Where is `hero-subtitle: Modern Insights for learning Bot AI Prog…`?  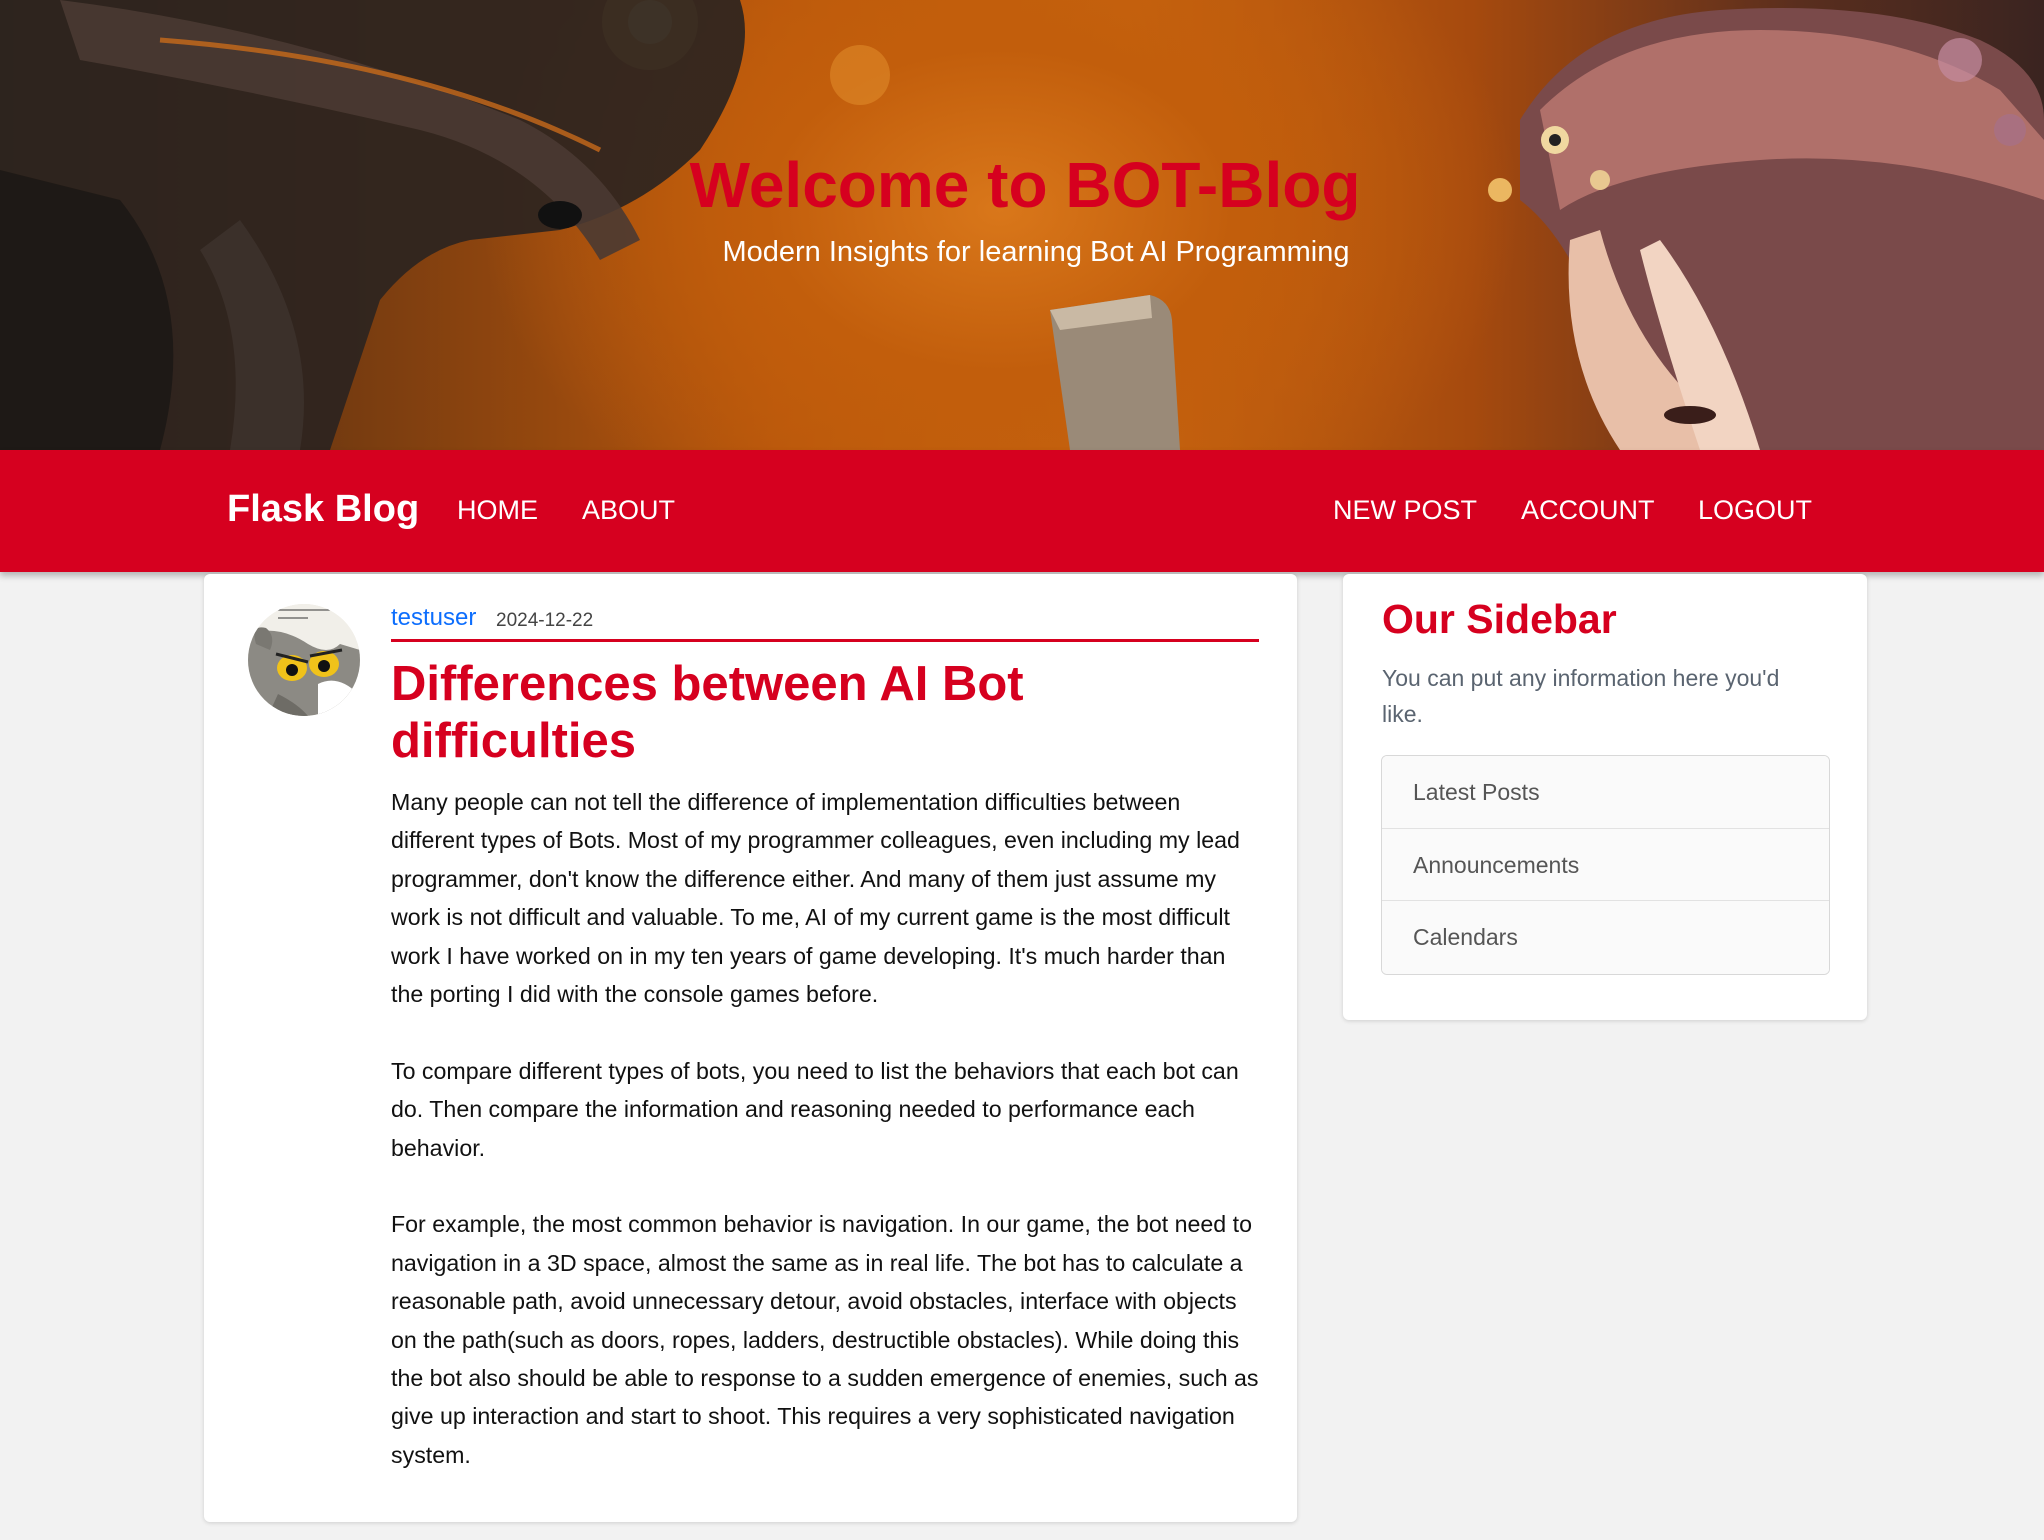
hero-subtitle: Modern Insights for learning Bot AI Prog… is located at coordinates (1036, 252).